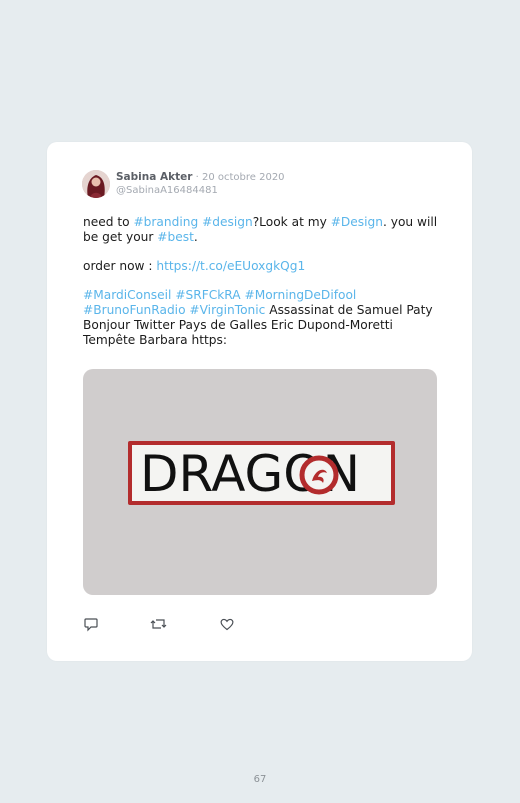  What do you see at coordinates (243, 177) in the screenshot?
I see `tweet-date: 20 octobre 2020` at bounding box center [243, 177].